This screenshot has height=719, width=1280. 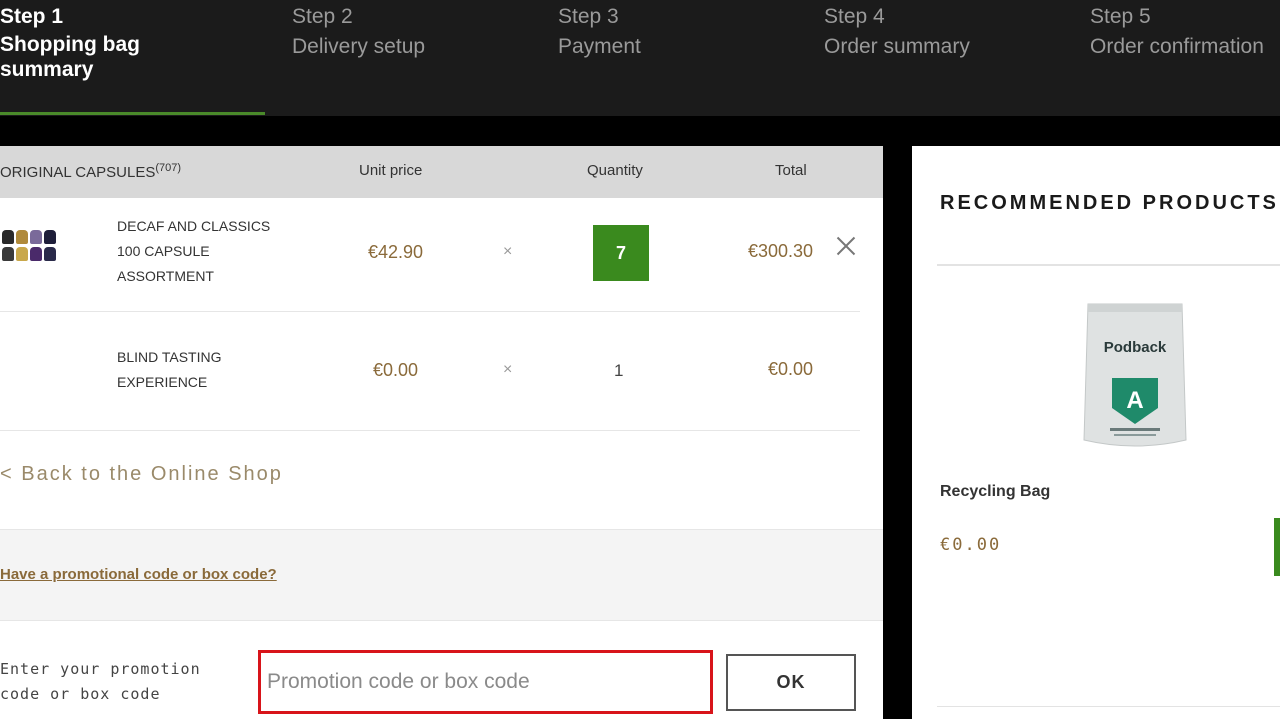 I want to click on step-4: Step 4 Order summary, so click(x=897, y=32).